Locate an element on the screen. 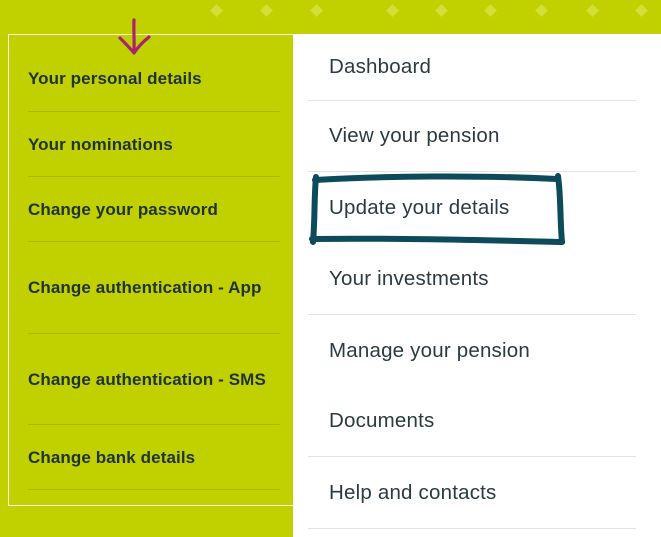 This screenshot has width=661, height=537. submenu-item-nominations: Your nominations is located at coordinates (154, 144).